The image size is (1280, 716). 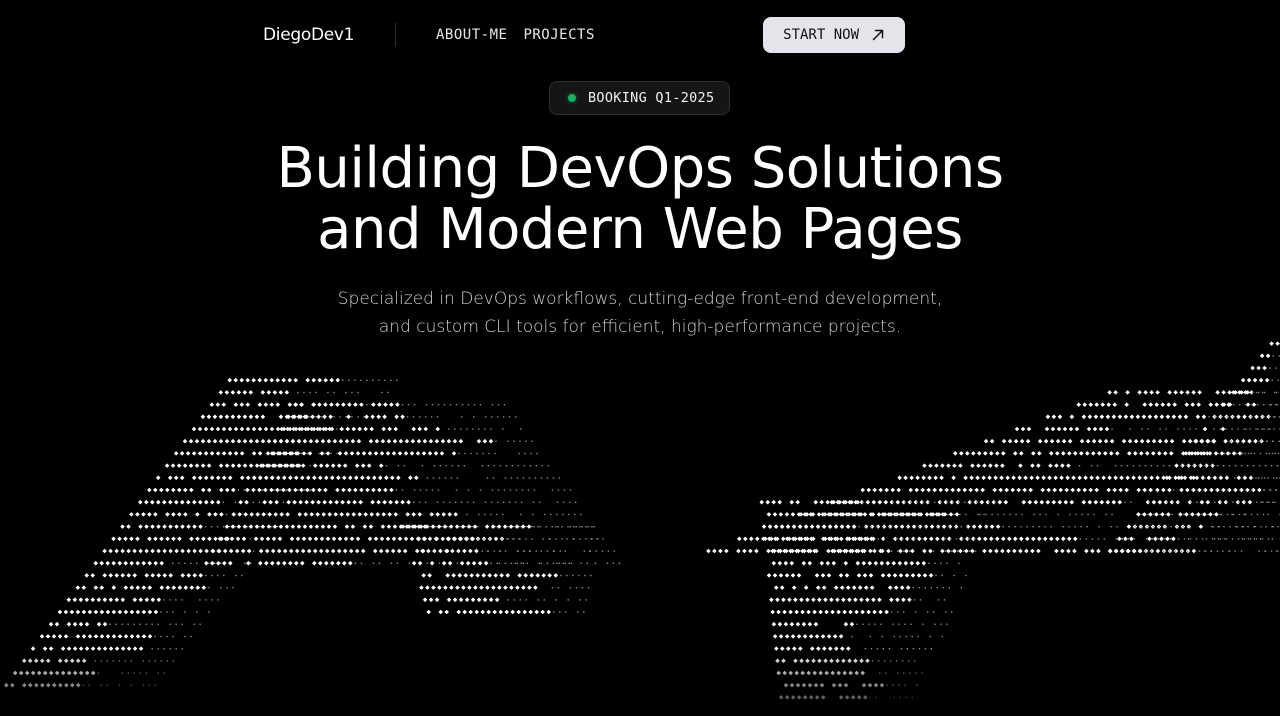 What do you see at coordinates (395, 35) in the screenshot?
I see `nav-divider` at bounding box center [395, 35].